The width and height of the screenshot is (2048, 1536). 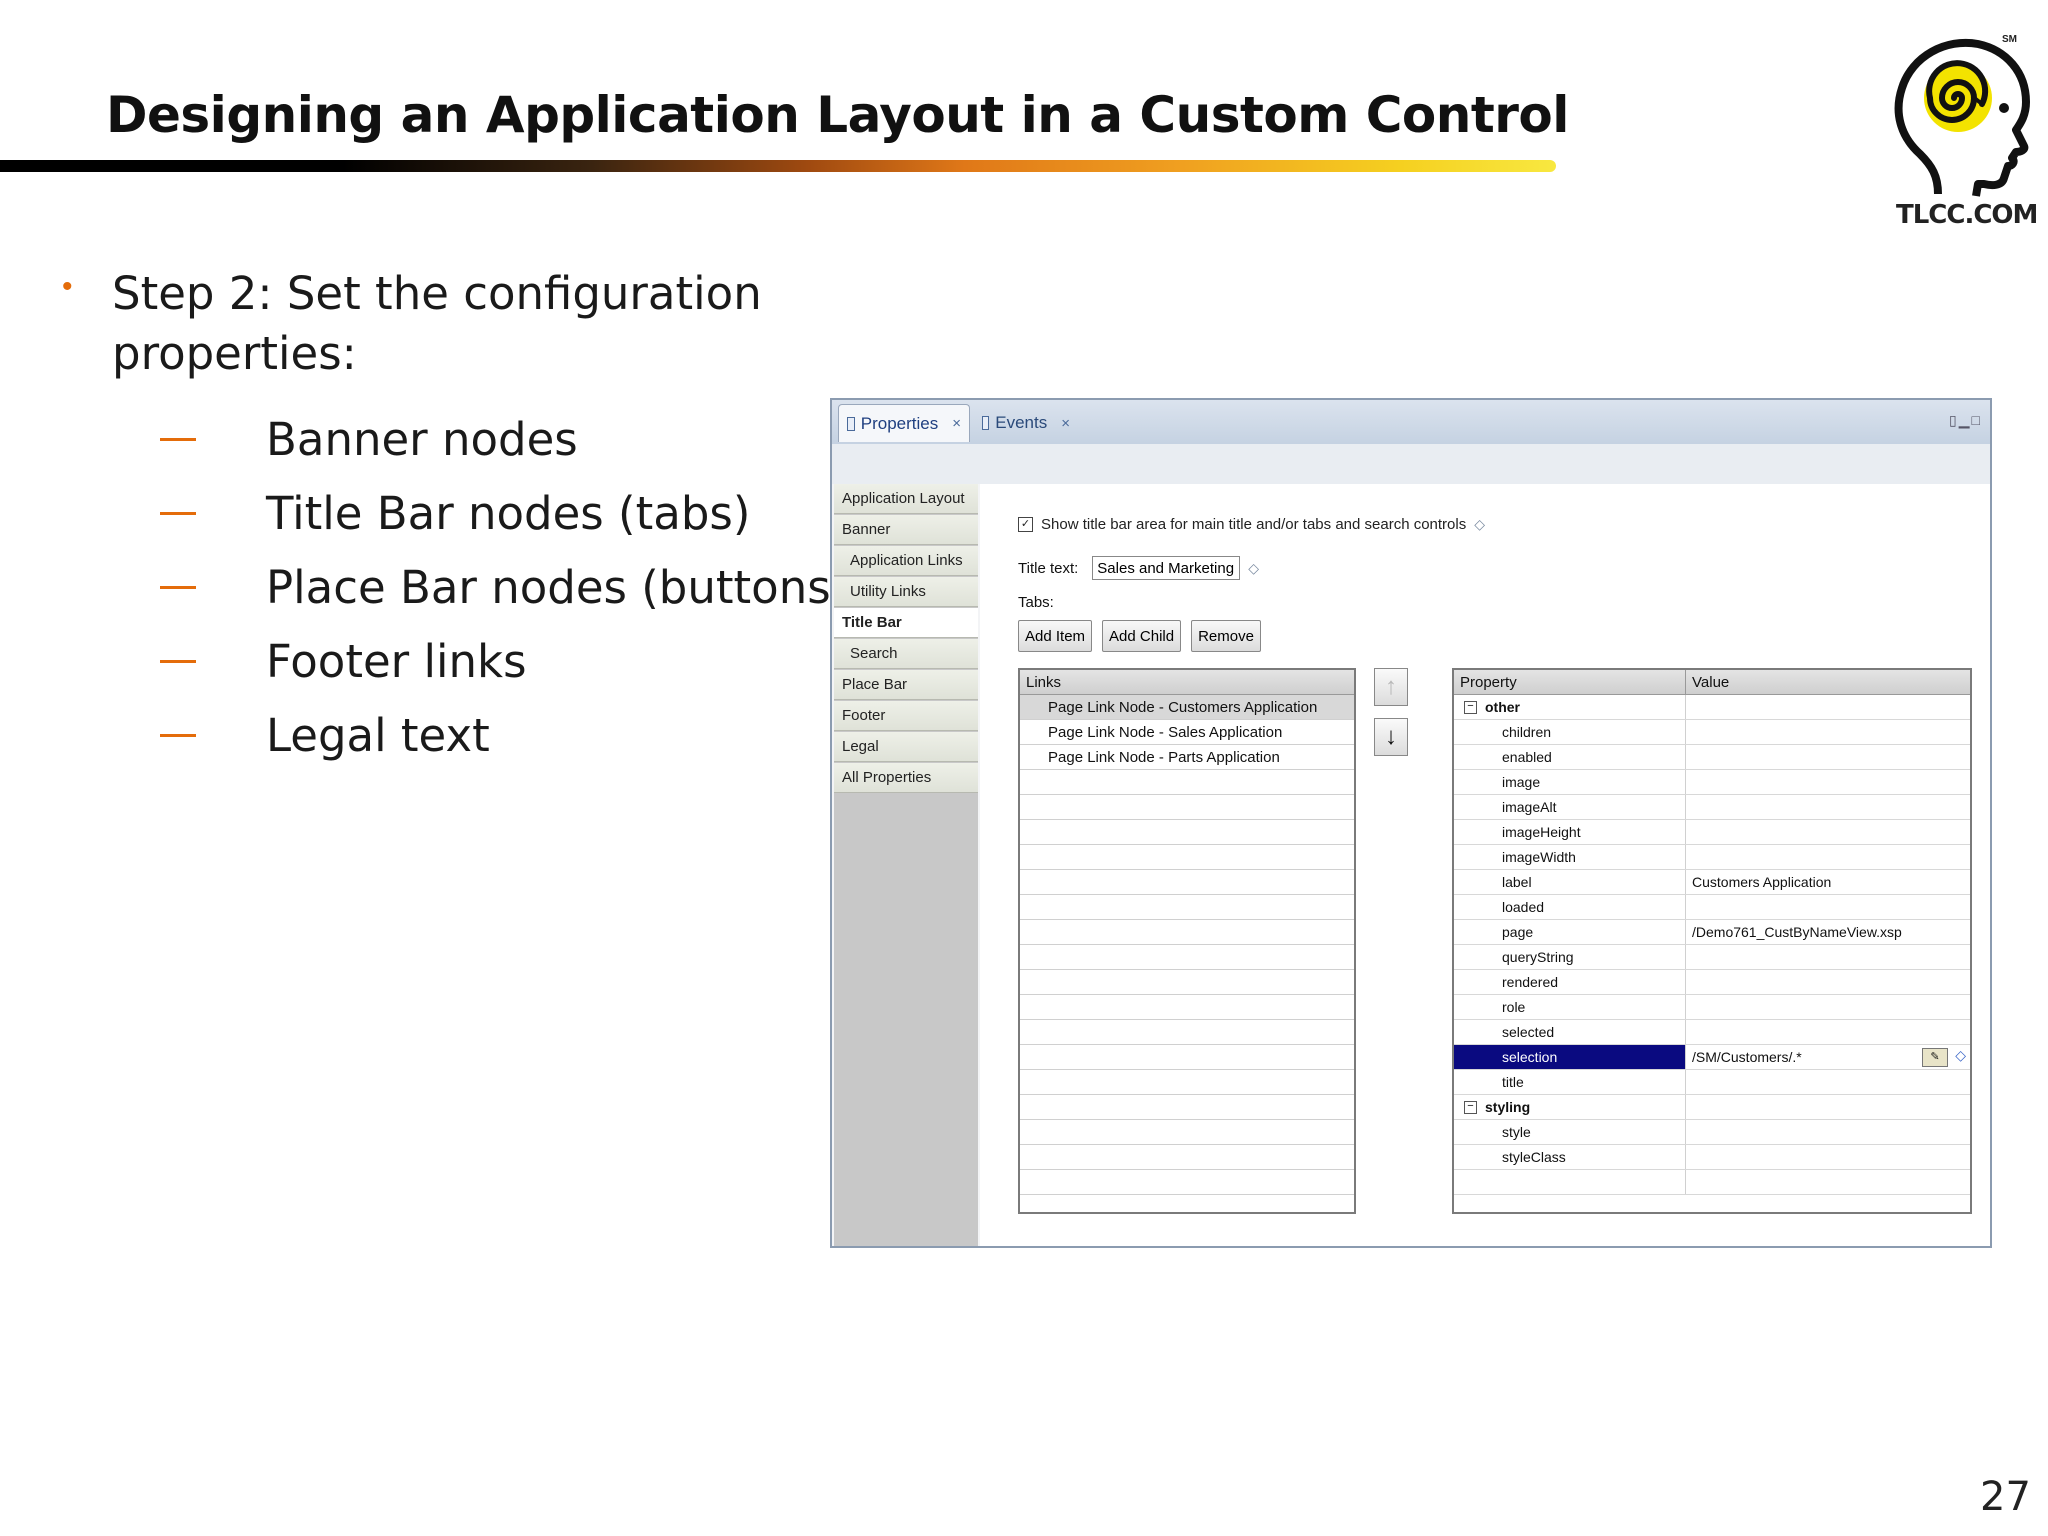 I want to click on group-row-other: − other, so click(x=1712, y=707).